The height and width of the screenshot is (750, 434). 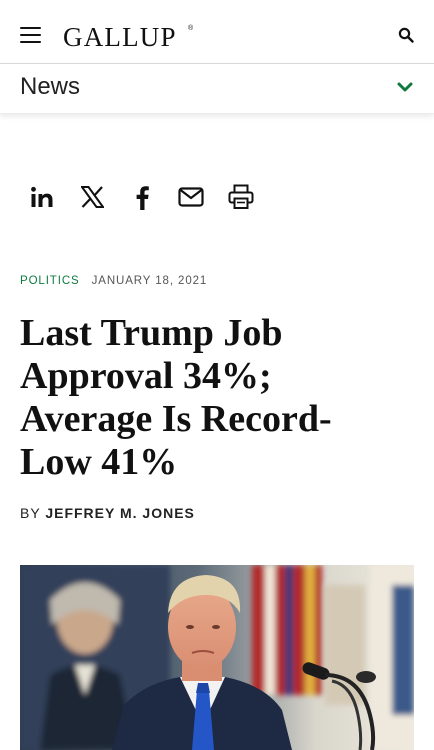 I want to click on email-share-button, so click(x=191, y=197).